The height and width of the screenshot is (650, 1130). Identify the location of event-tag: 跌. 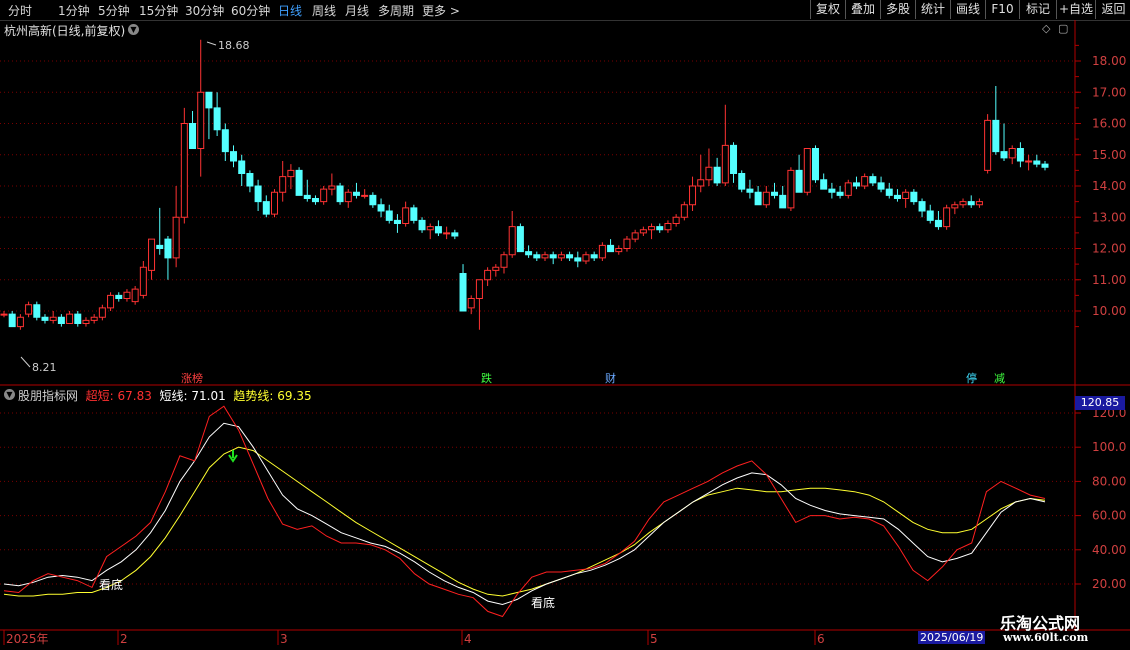
(486, 378).